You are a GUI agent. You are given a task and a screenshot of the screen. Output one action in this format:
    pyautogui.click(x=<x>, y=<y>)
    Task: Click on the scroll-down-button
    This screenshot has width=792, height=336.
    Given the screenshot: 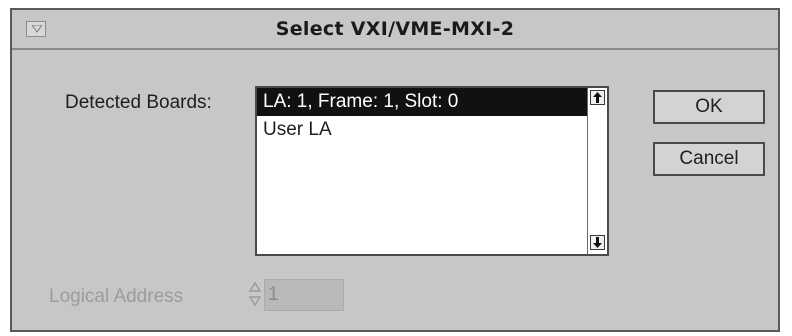 What is the action you would take?
    pyautogui.click(x=597, y=242)
    